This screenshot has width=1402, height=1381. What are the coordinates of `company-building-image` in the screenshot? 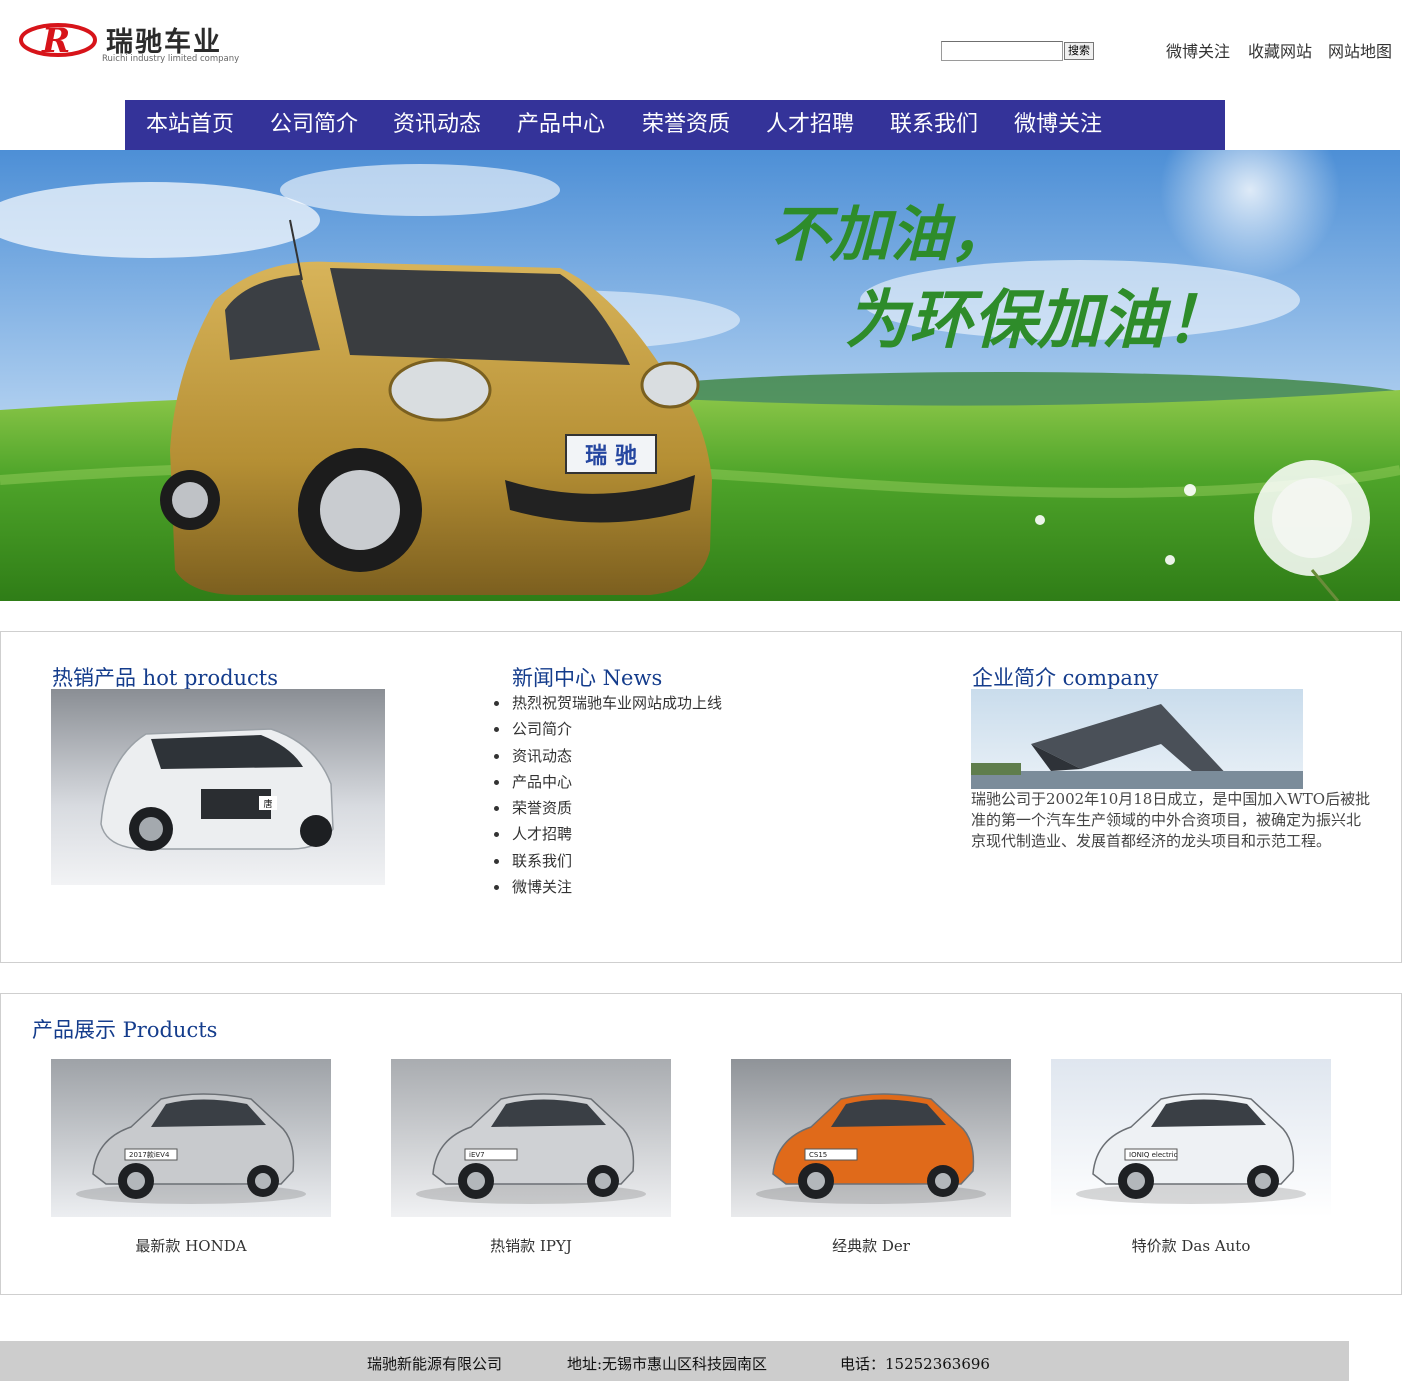 It's located at (1137, 739).